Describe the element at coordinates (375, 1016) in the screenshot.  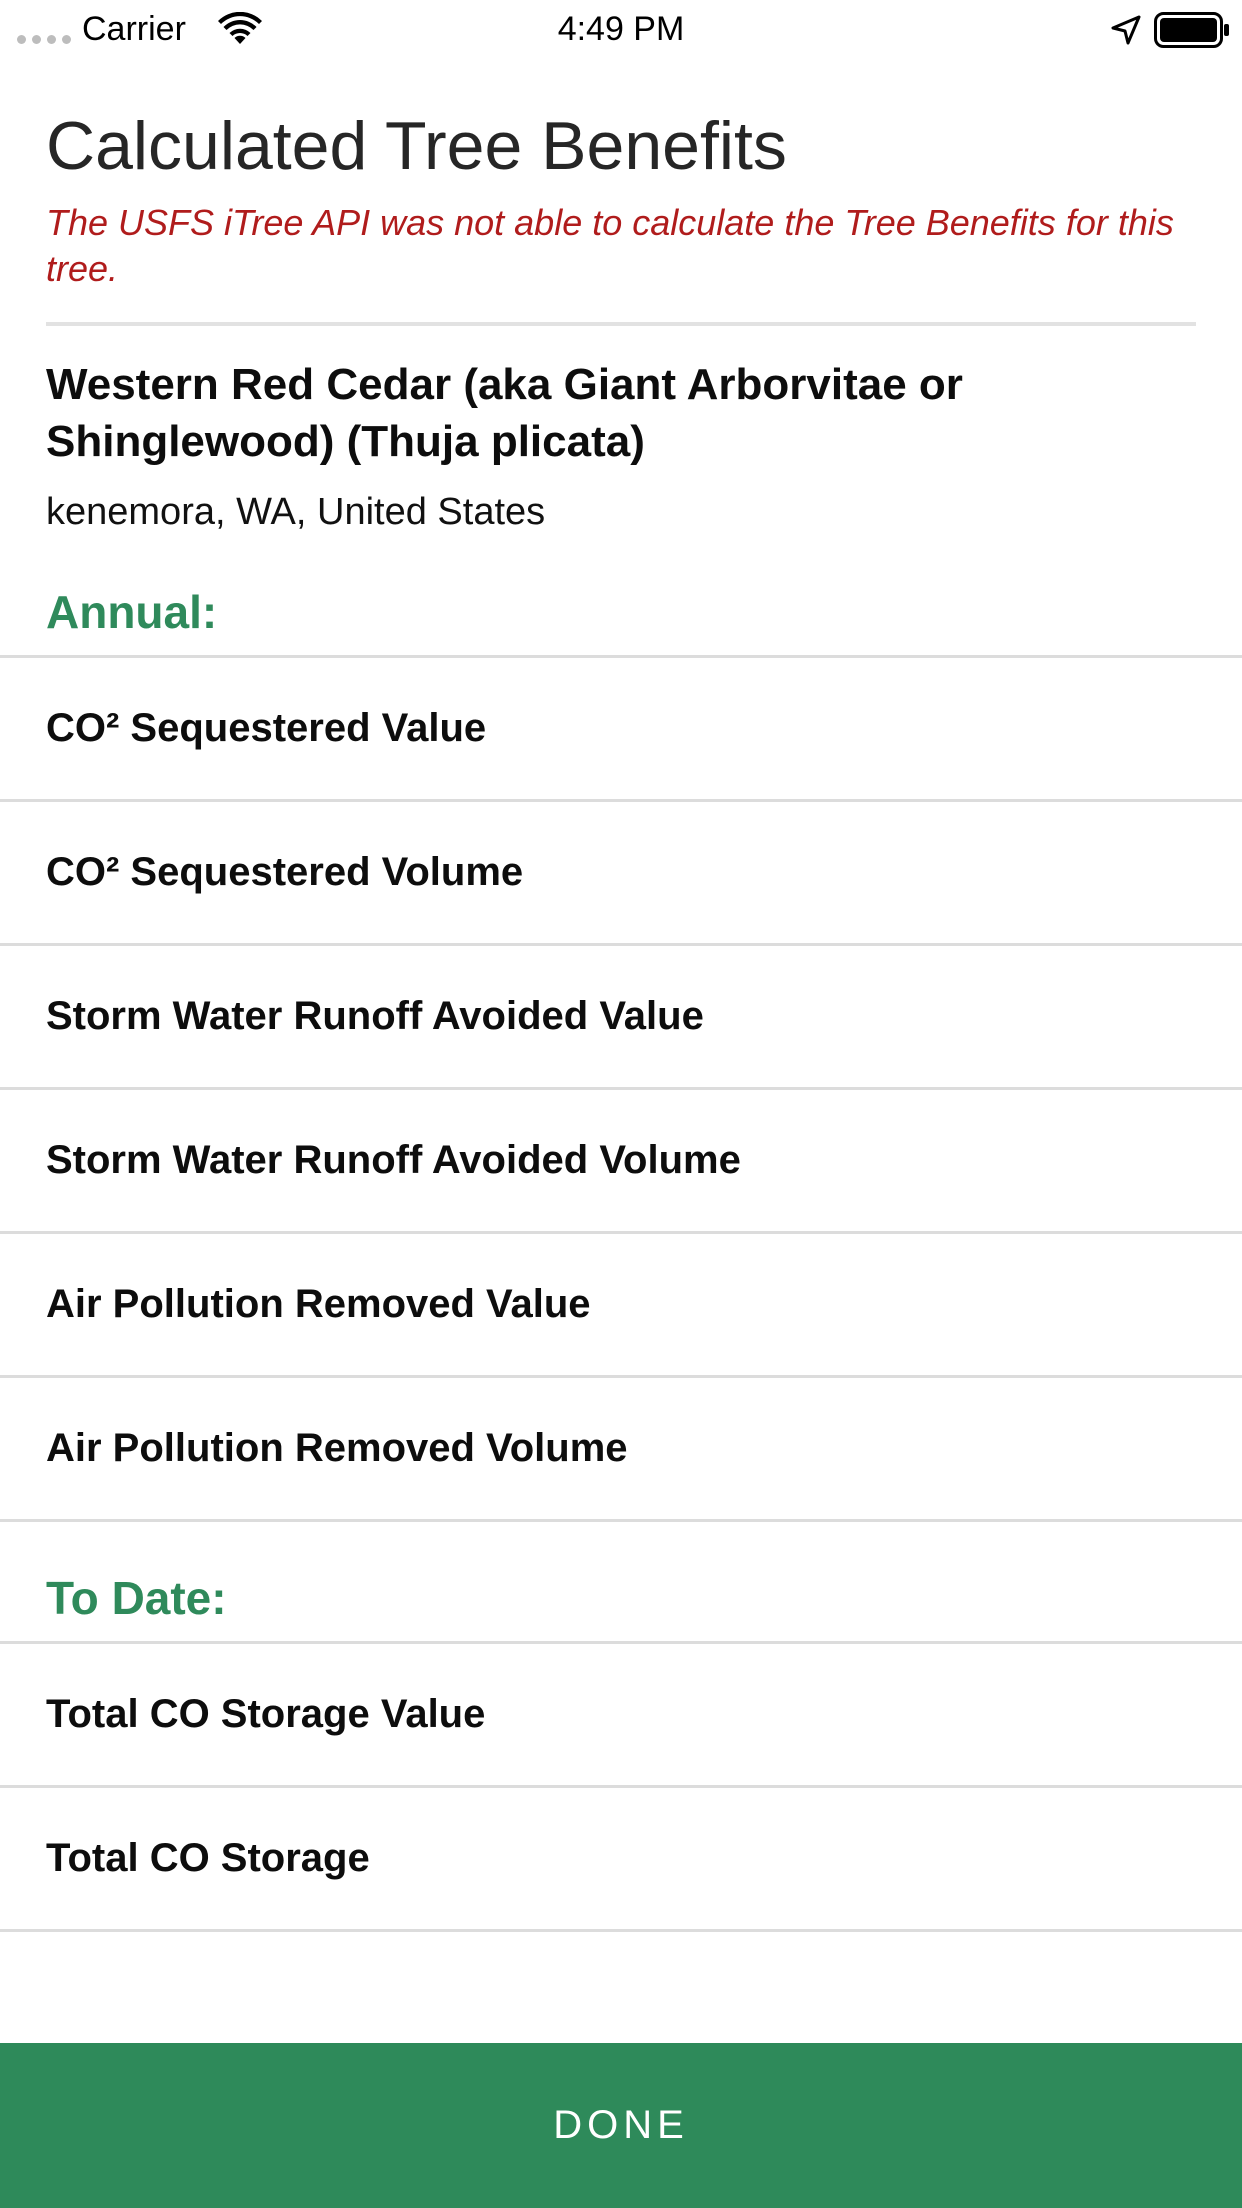
I see `list-item-label: Storm Water Runoff Avoided Value` at that location.